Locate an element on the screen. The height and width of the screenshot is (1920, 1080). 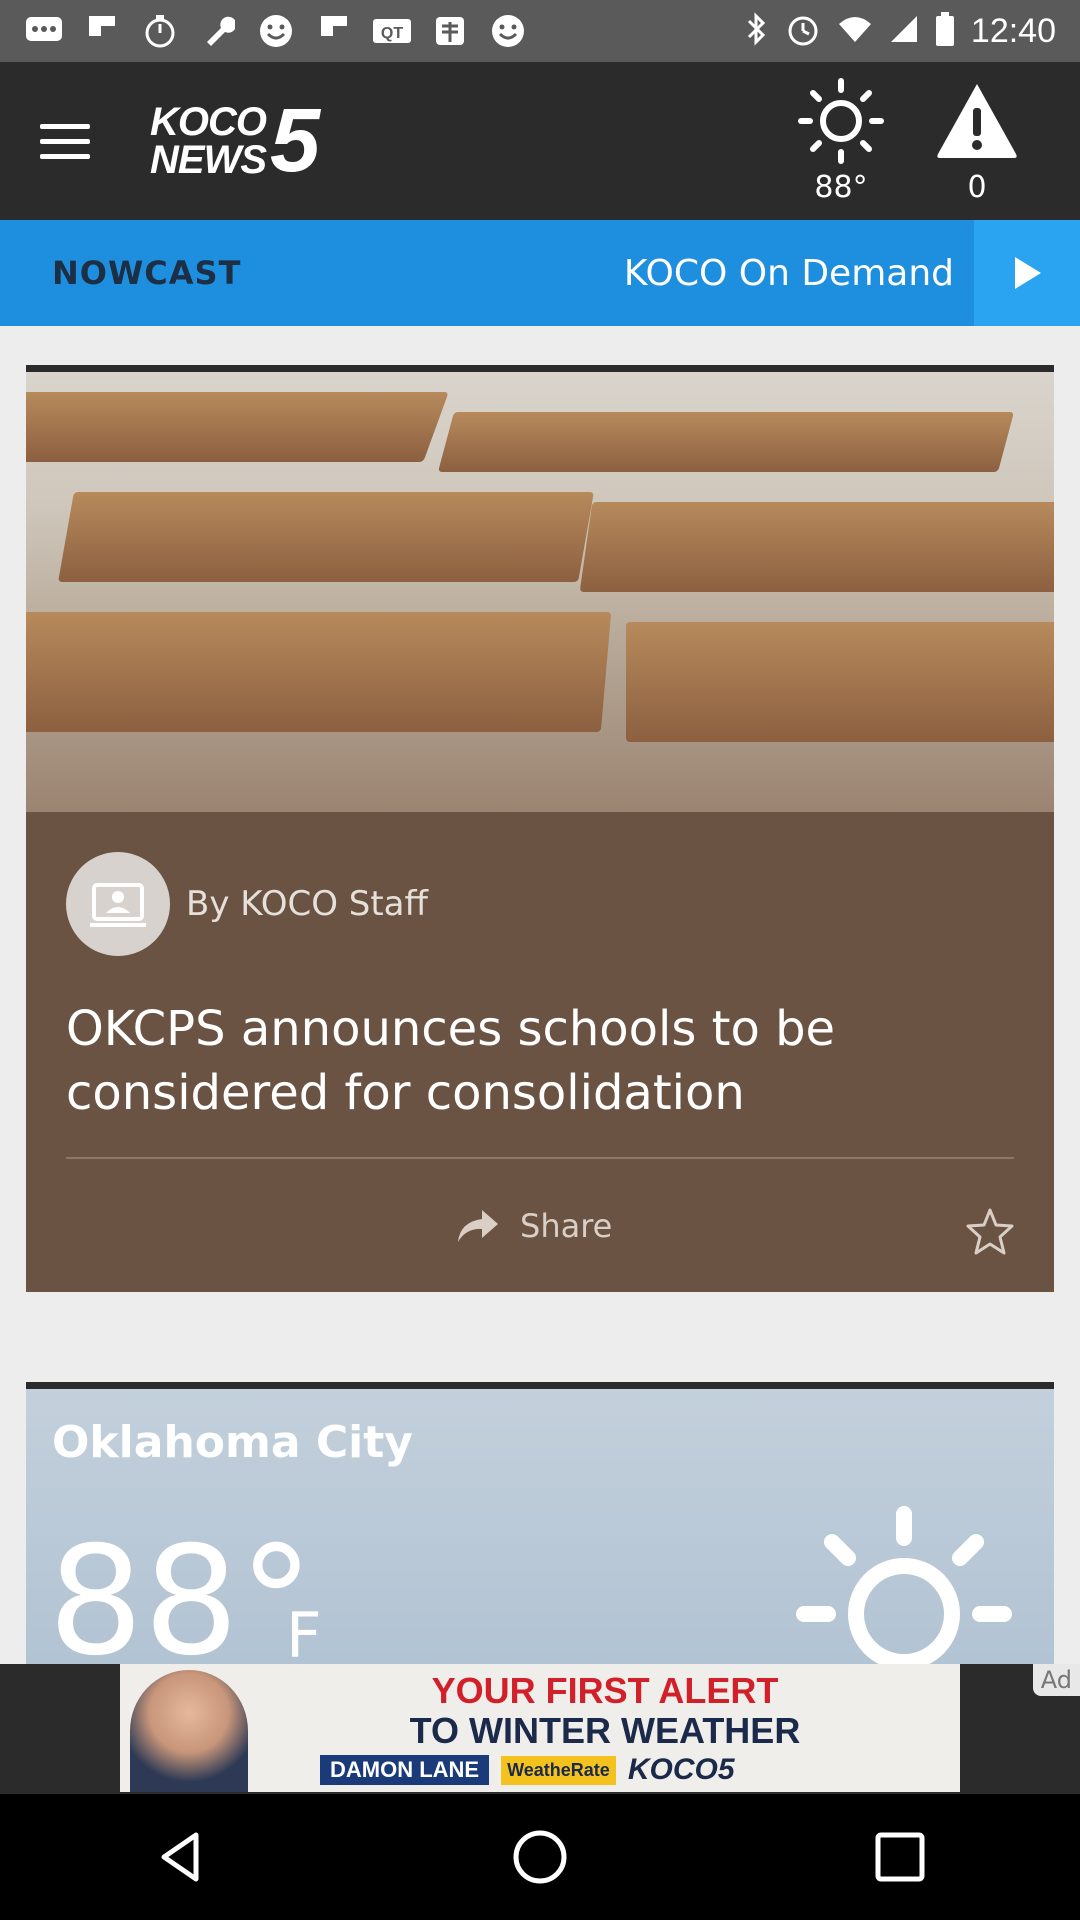
system-navigation-bar is located at coordinates (540, 1857).